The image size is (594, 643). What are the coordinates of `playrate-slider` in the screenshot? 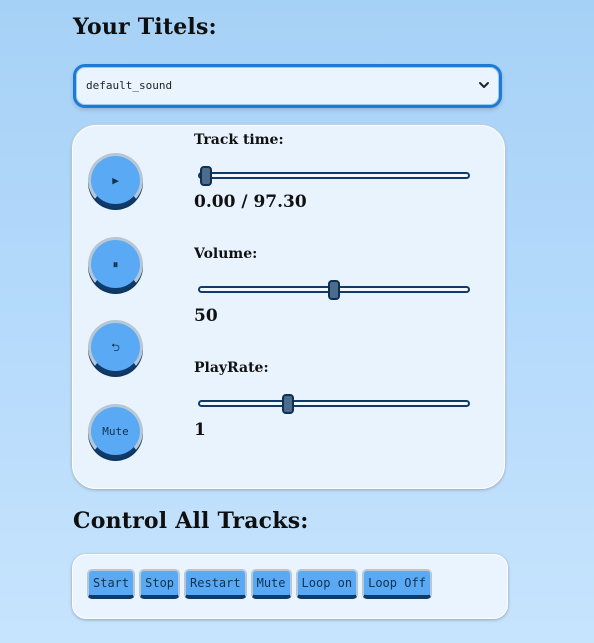 It's located at (334, 405).